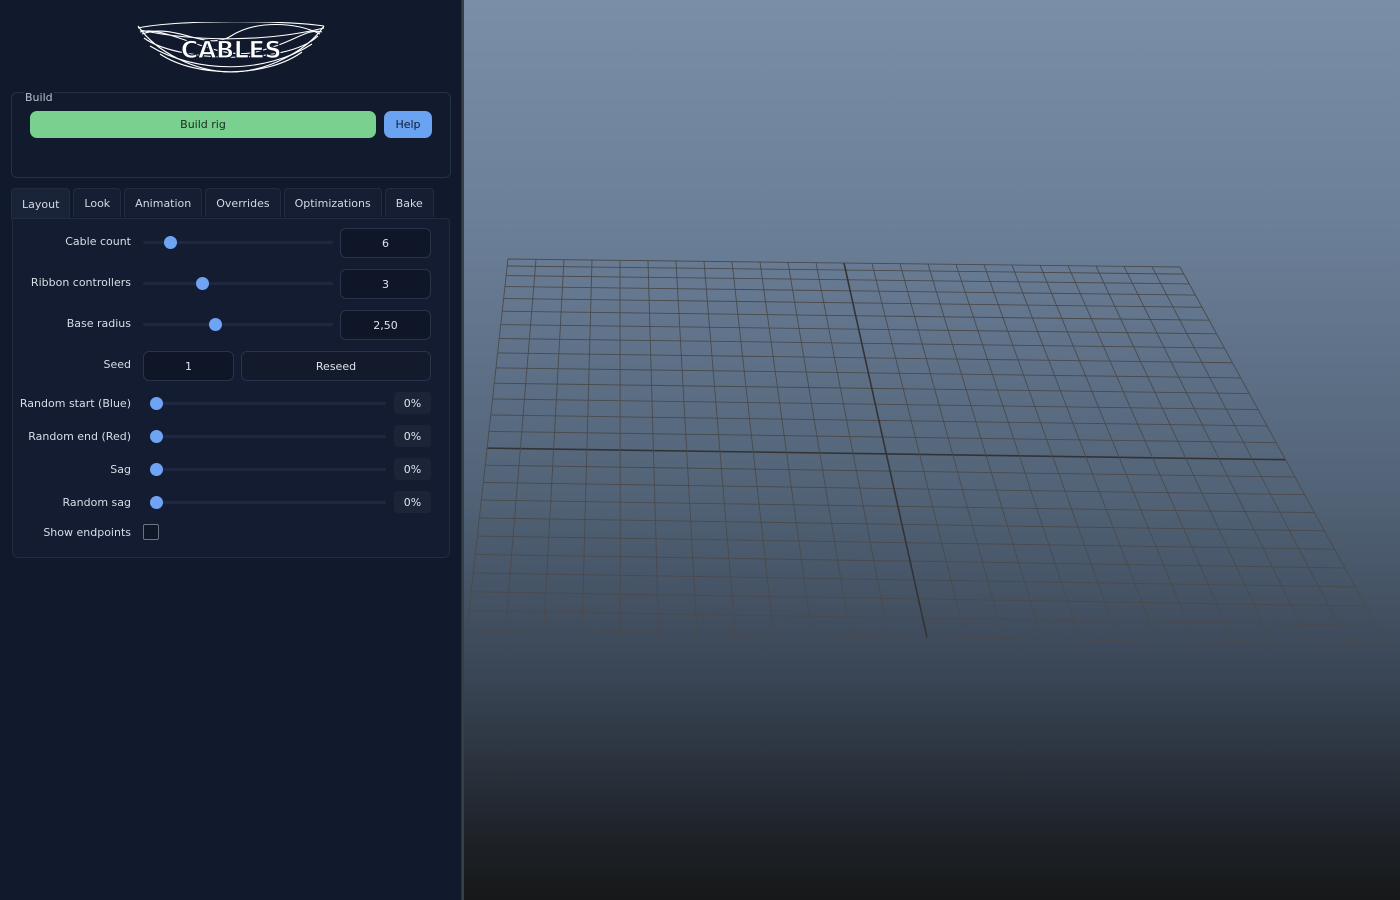 Image resolution: width=1400 pixels, height=900 pixels. Describe the element at coordinates (412, 469) in the screenshot. I see `sag-value: 0%` at that location.